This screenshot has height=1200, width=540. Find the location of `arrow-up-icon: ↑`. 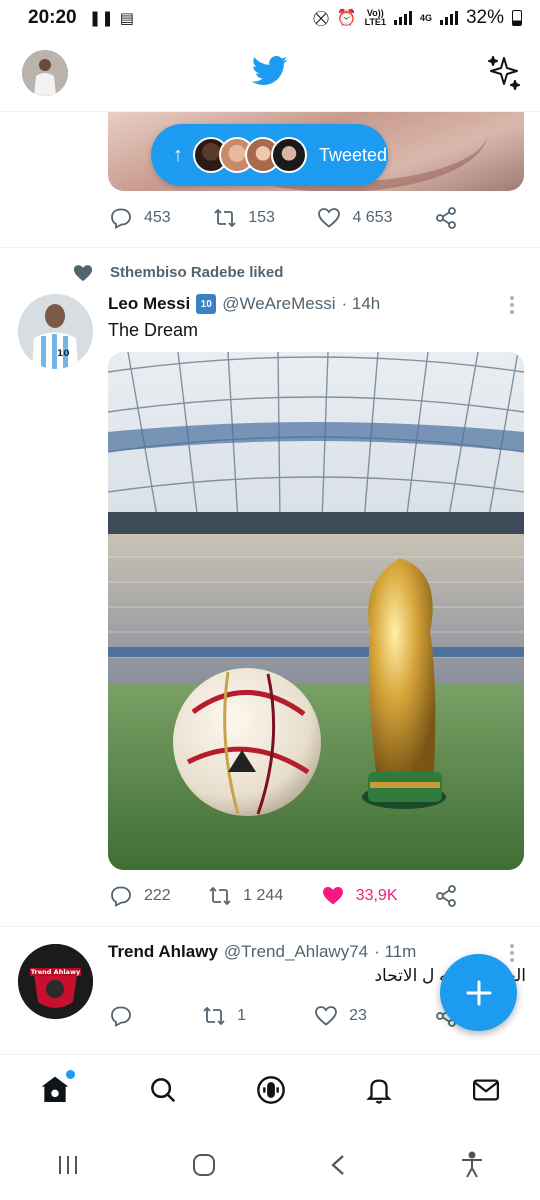

arrow-up-icon: ↑ is located at coordinates (178, 154).